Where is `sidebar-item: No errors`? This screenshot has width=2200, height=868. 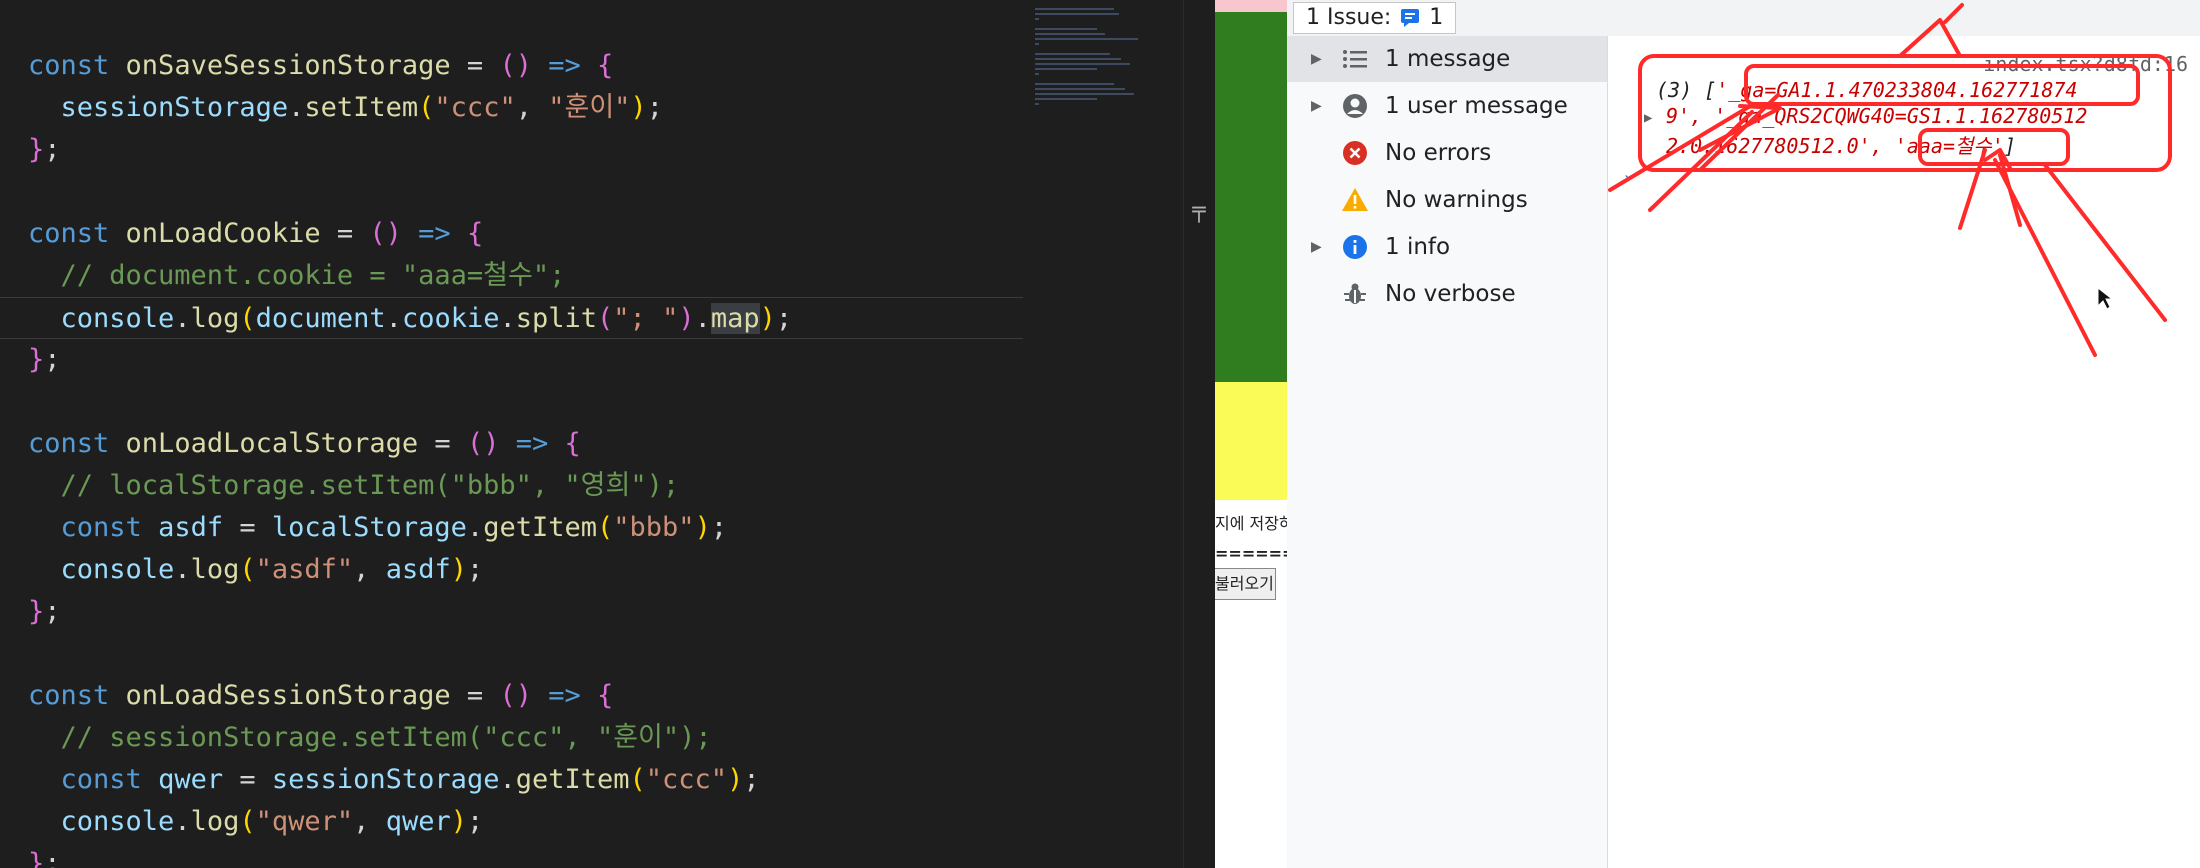
sidebar-item: No errors is located at coordinates (1447, 153).